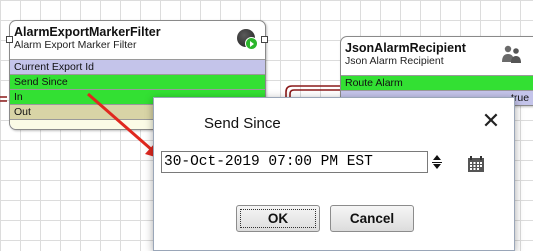 The image size is (533, 251). I want to click on slot-send-since: Send Since, so click(137, 81).